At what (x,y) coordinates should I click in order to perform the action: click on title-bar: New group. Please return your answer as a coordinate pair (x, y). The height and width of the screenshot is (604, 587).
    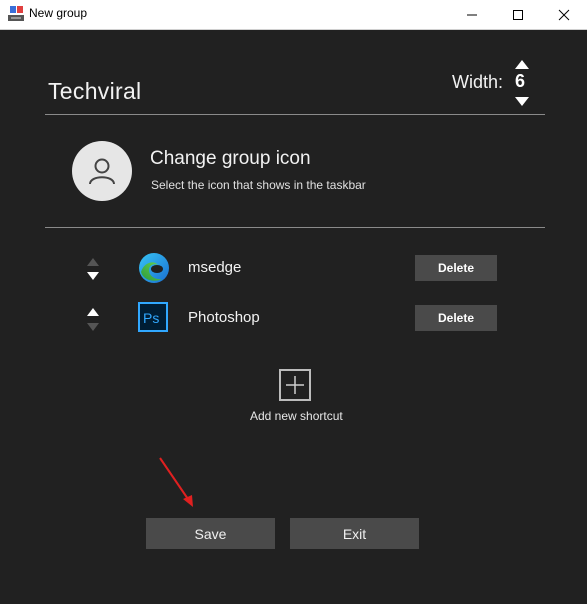
    Looking at the image, I should click on (293, 15).